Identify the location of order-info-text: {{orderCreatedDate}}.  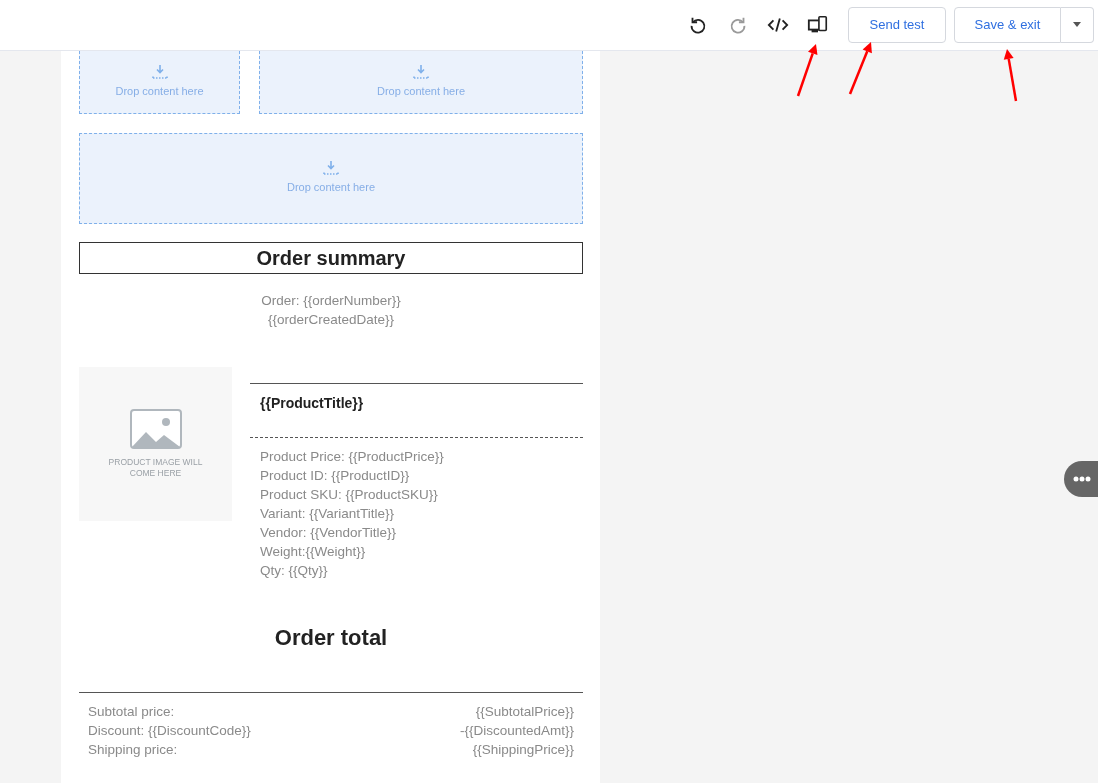
(331, 320).